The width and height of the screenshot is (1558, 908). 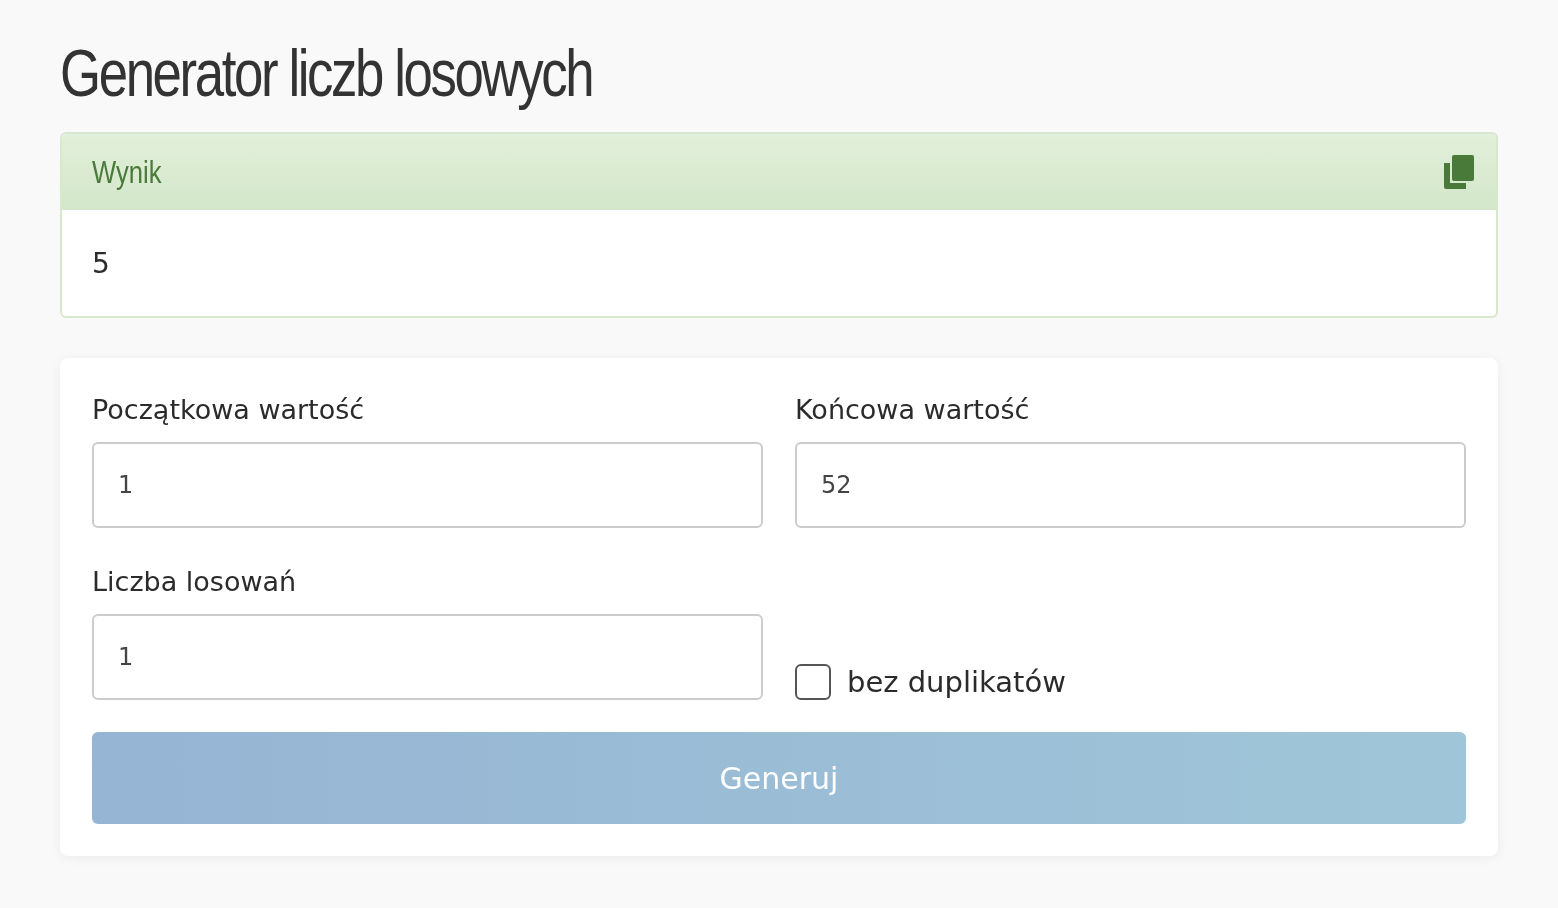 What do you see at coordinates (1130, 485) in the screenshot?
I see `input-field: 52` at bounding box center [1130, 485].